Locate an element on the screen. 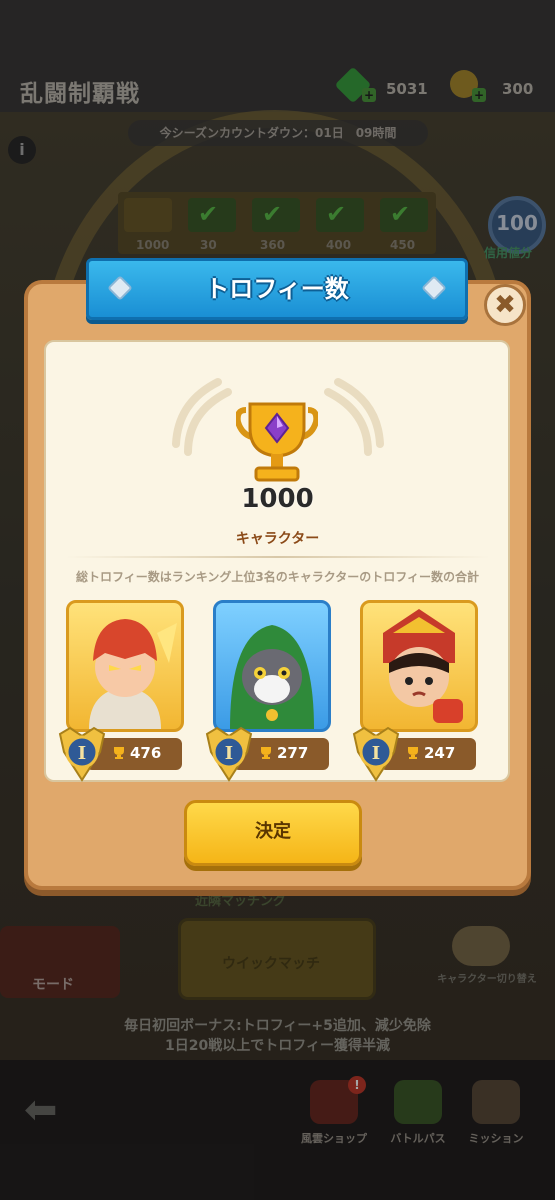 This screenshot has width=555, height=1200. confirm-button: 決定 is located at coordinates (273, 833).